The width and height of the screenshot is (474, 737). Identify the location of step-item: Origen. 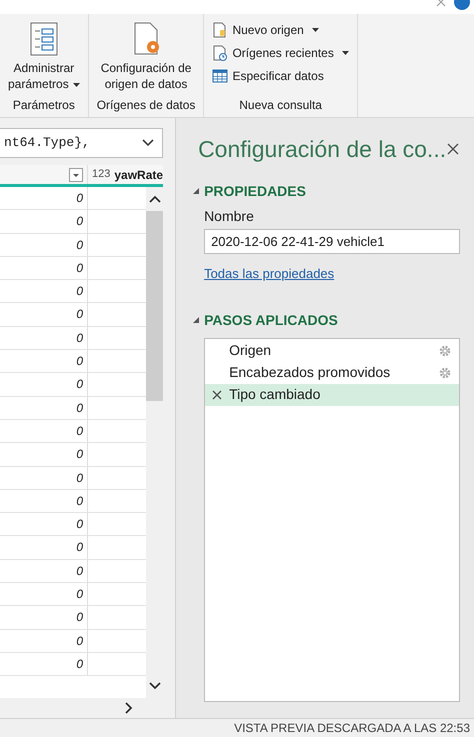
(332, 351).